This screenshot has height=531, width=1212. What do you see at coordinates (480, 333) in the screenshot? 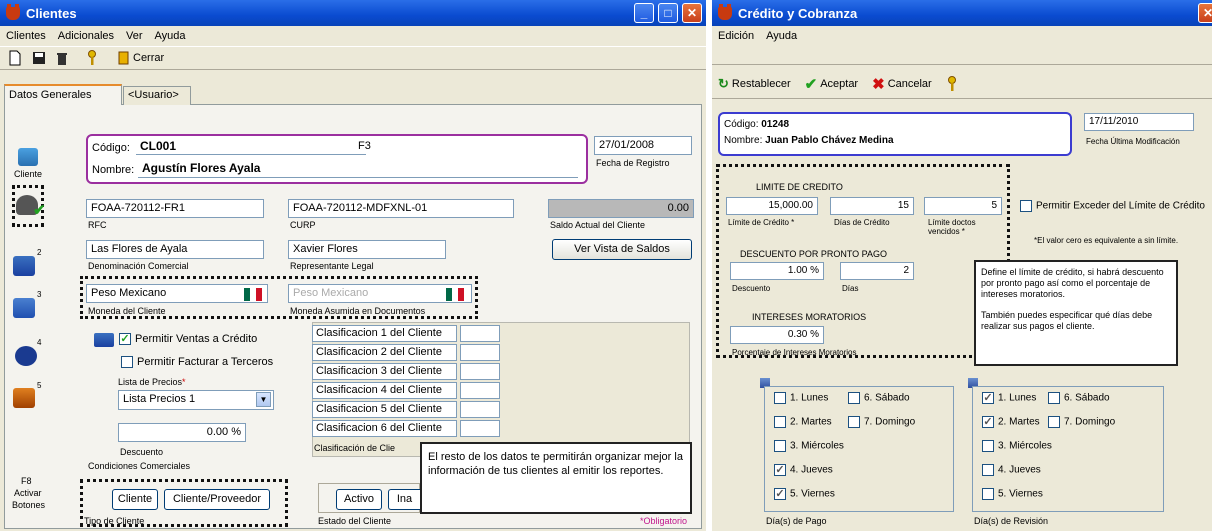
I see `clasificacion-1-value` at bounding box center [480, 333].